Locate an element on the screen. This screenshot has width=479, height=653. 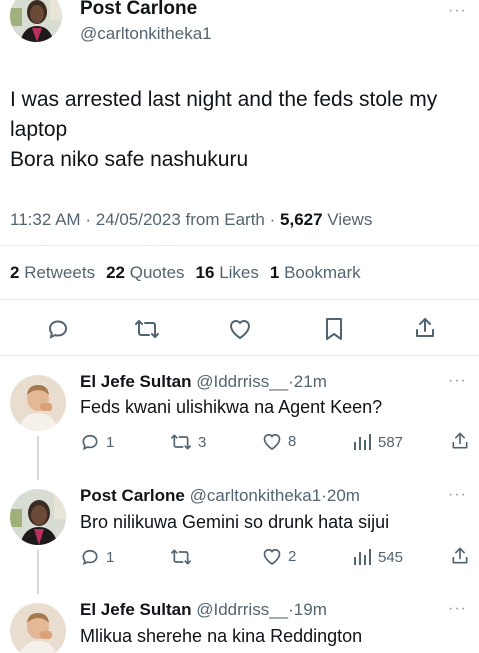
retweet-count: 3 is located at coordinates (202, 442).